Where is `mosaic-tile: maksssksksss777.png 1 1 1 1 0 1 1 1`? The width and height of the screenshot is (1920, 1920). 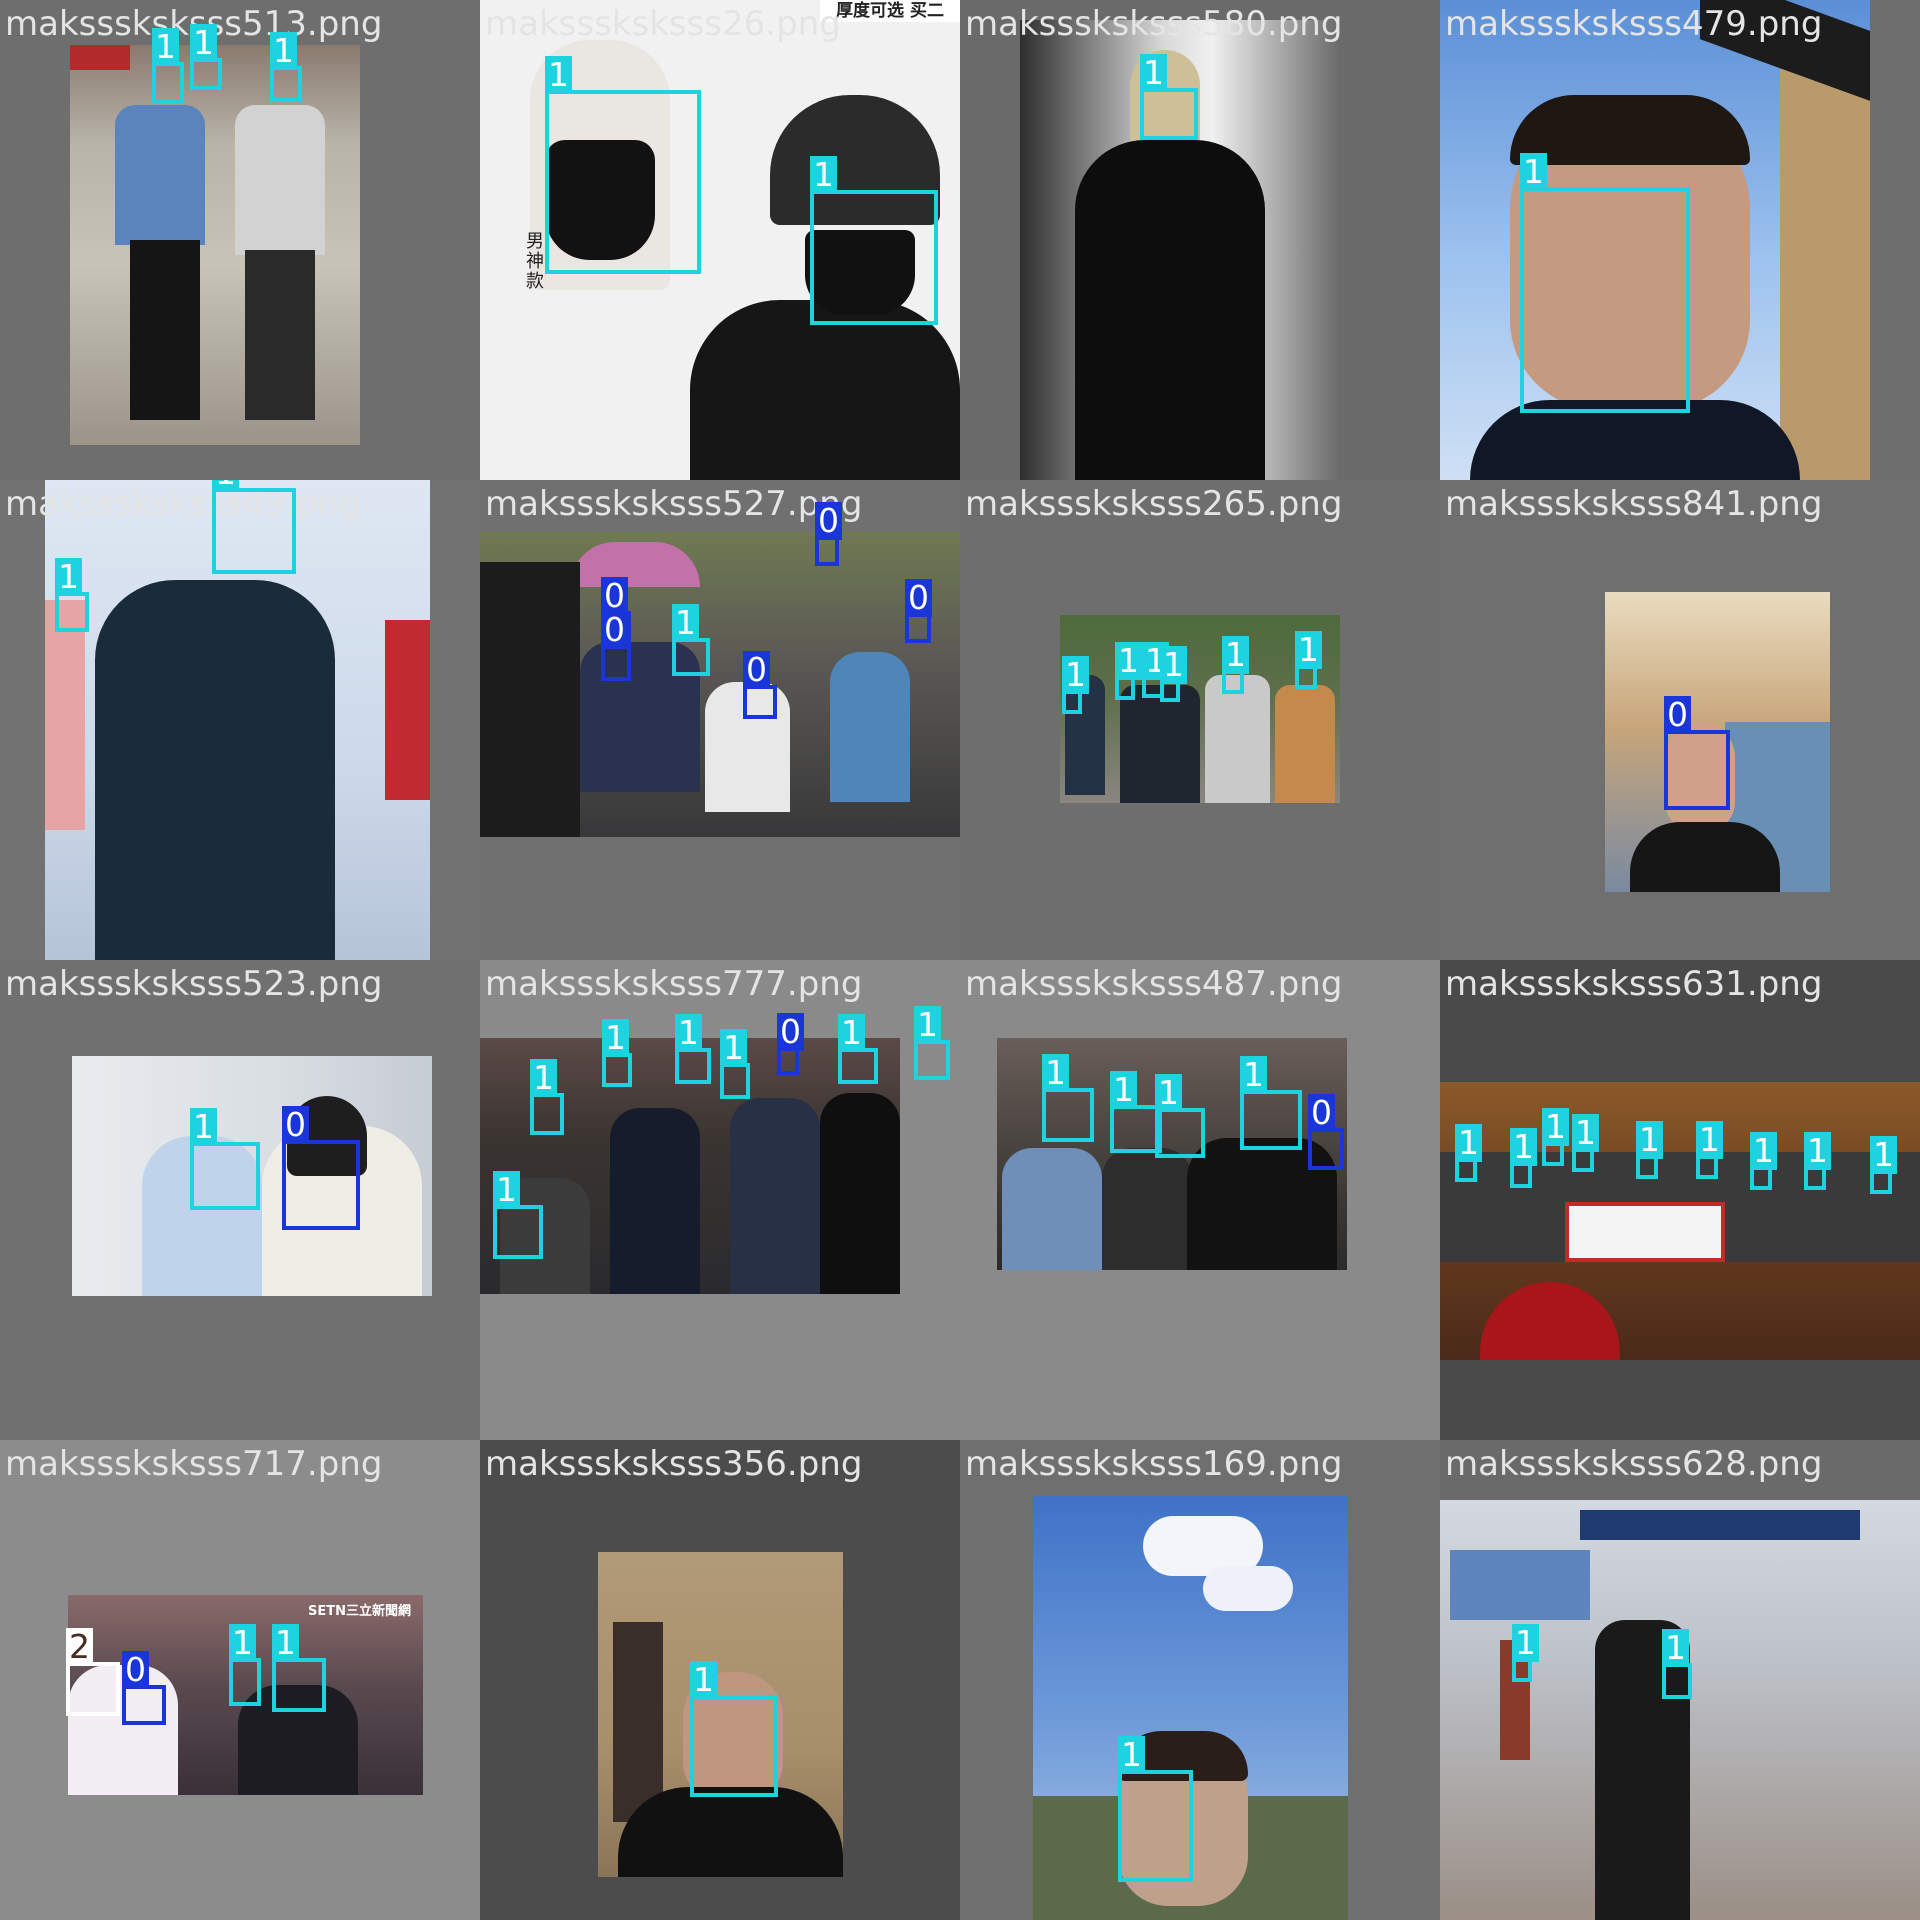
mosaic-tile: maksssksksss777.png 1 1 1 1 0 1 1 1 is located at coordinates (720, 1200).